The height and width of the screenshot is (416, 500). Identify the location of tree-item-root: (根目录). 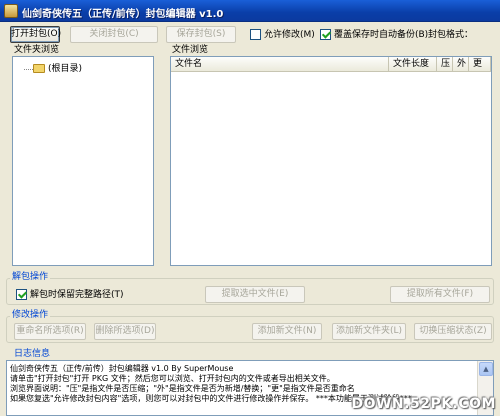
(53, 69).